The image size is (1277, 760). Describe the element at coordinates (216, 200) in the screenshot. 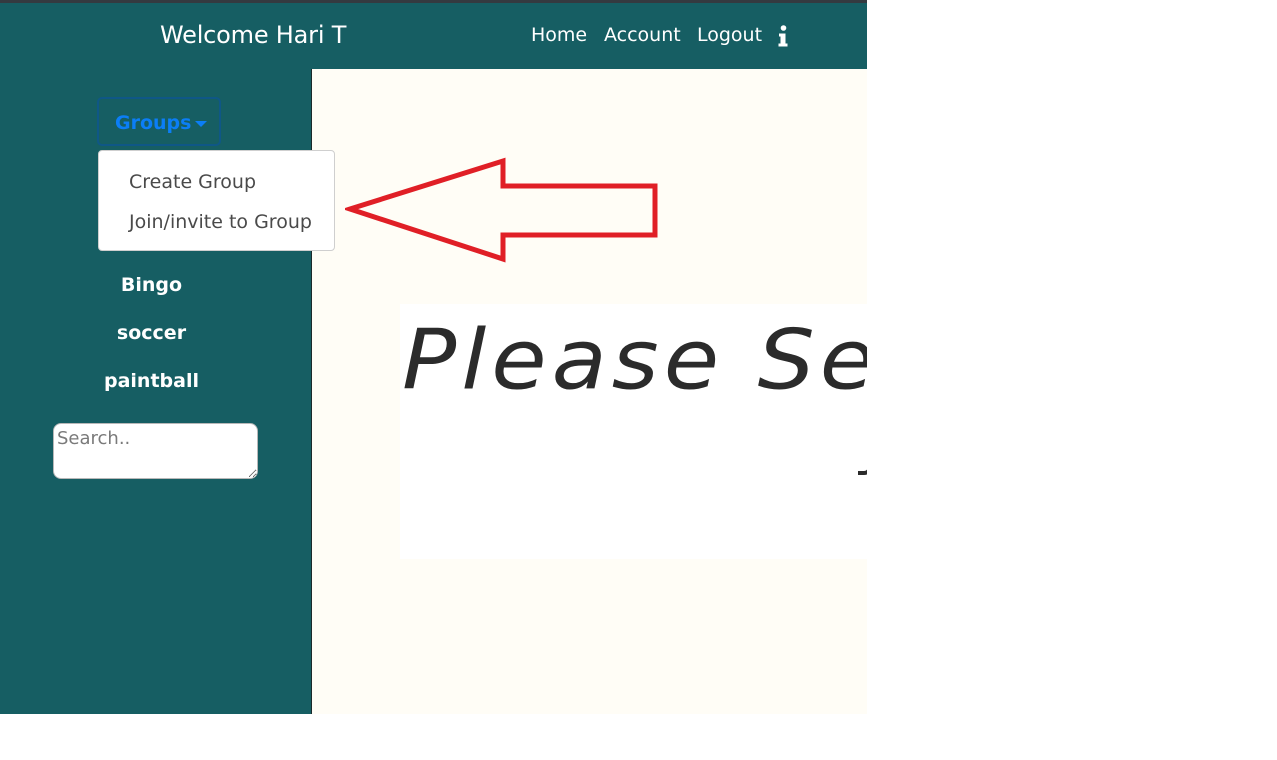

I see `groups-dropdown-menu: Create Group Join/invite to Group` at that location.